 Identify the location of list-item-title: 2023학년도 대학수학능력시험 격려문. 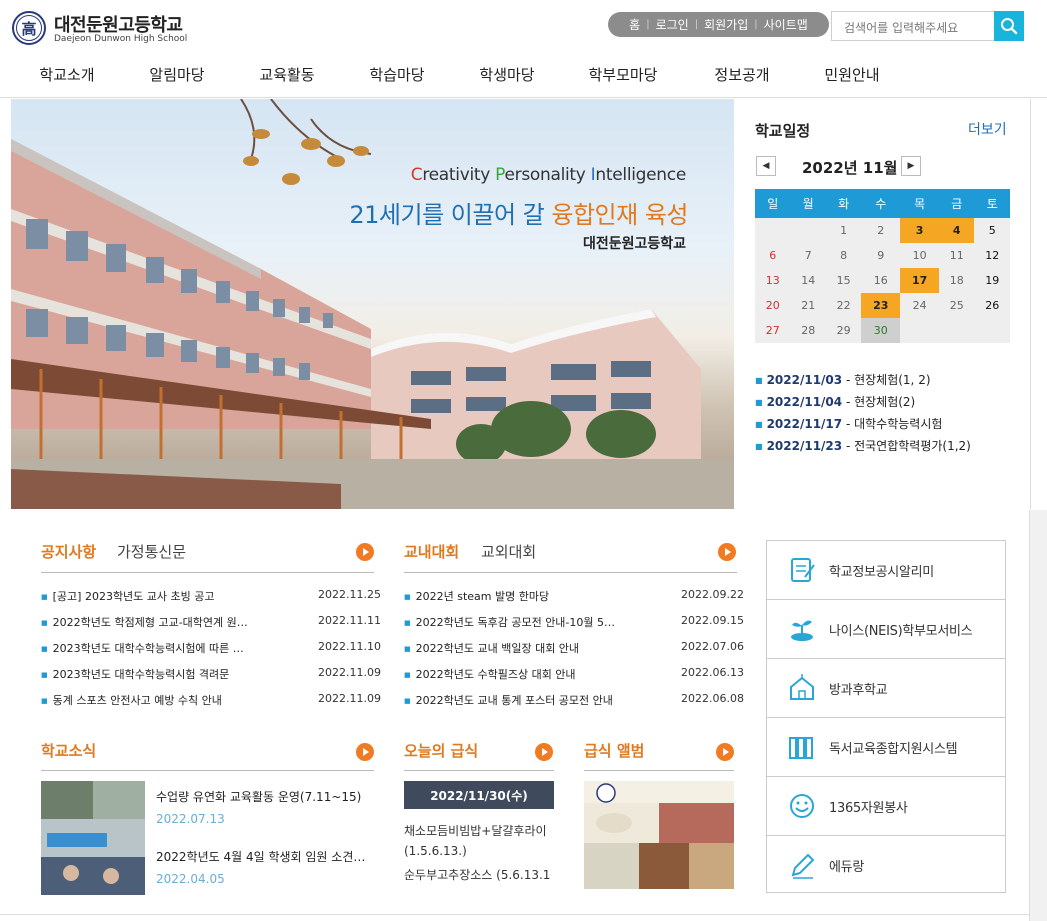
(141, 674).